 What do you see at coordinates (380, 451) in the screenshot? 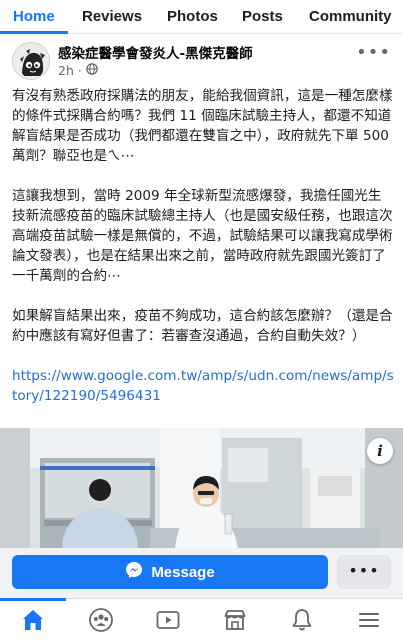
I see `info-icon: i` at bounding box center [380, 451].